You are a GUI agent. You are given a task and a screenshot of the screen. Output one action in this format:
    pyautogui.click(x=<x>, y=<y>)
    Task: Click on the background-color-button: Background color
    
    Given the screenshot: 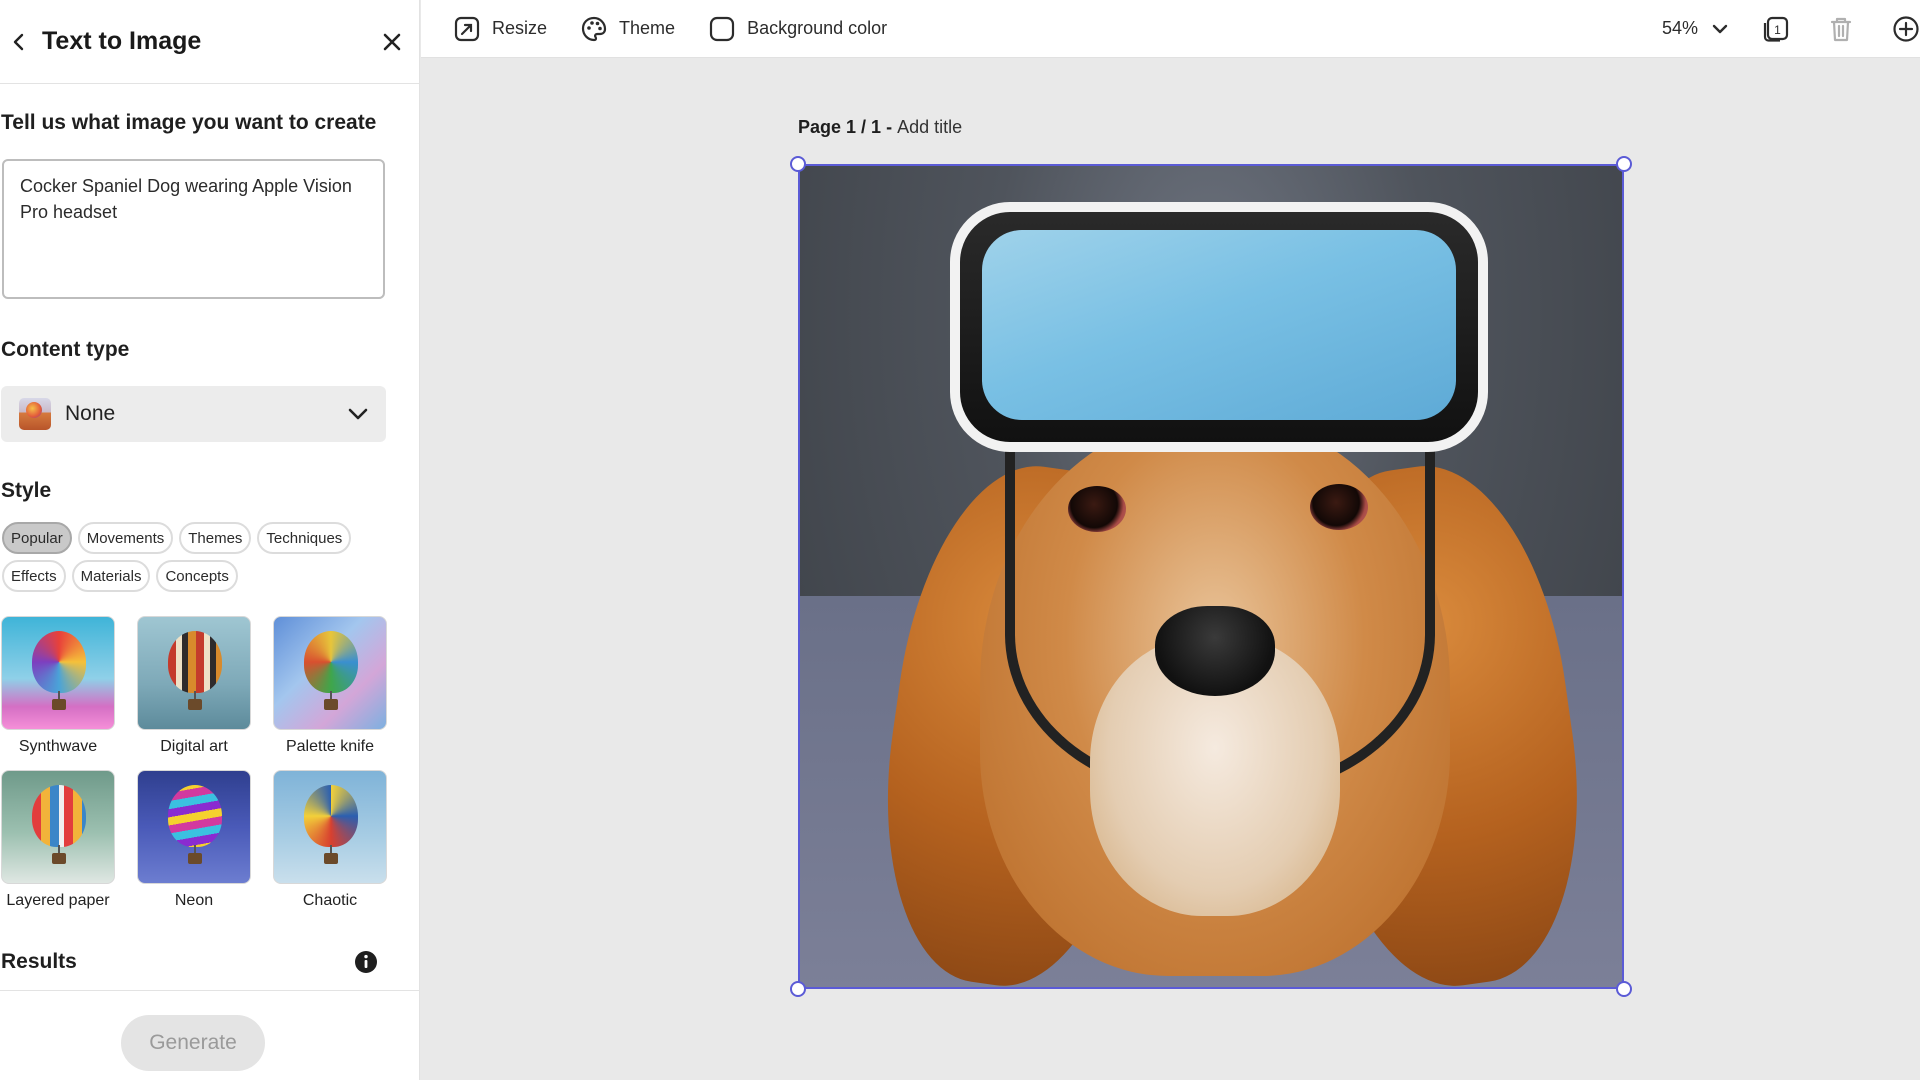 What is the action you would take?
    pyautogui.click(x=798, y=29)
    